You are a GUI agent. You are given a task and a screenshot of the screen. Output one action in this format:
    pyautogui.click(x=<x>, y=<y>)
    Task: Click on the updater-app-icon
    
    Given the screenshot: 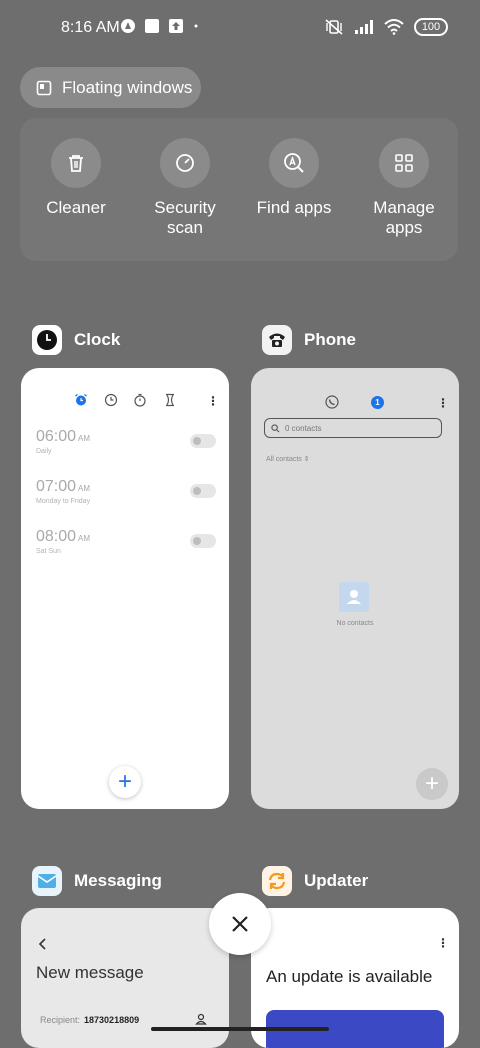 What is the action you would take?
    pyautogui.click(x=277, y=881)
    